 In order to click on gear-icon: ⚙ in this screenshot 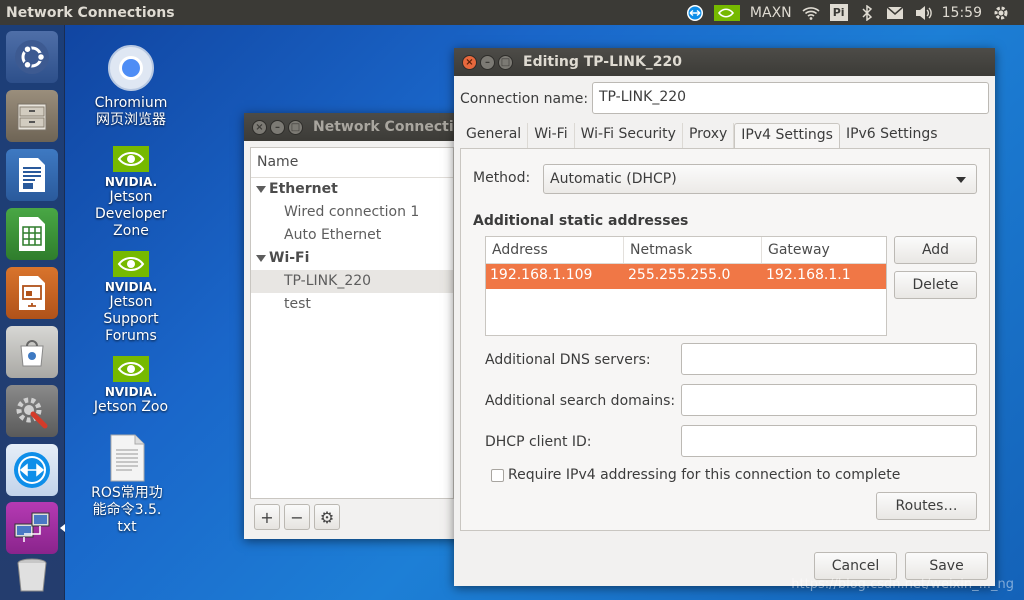, I will do `click(327, 517)`.